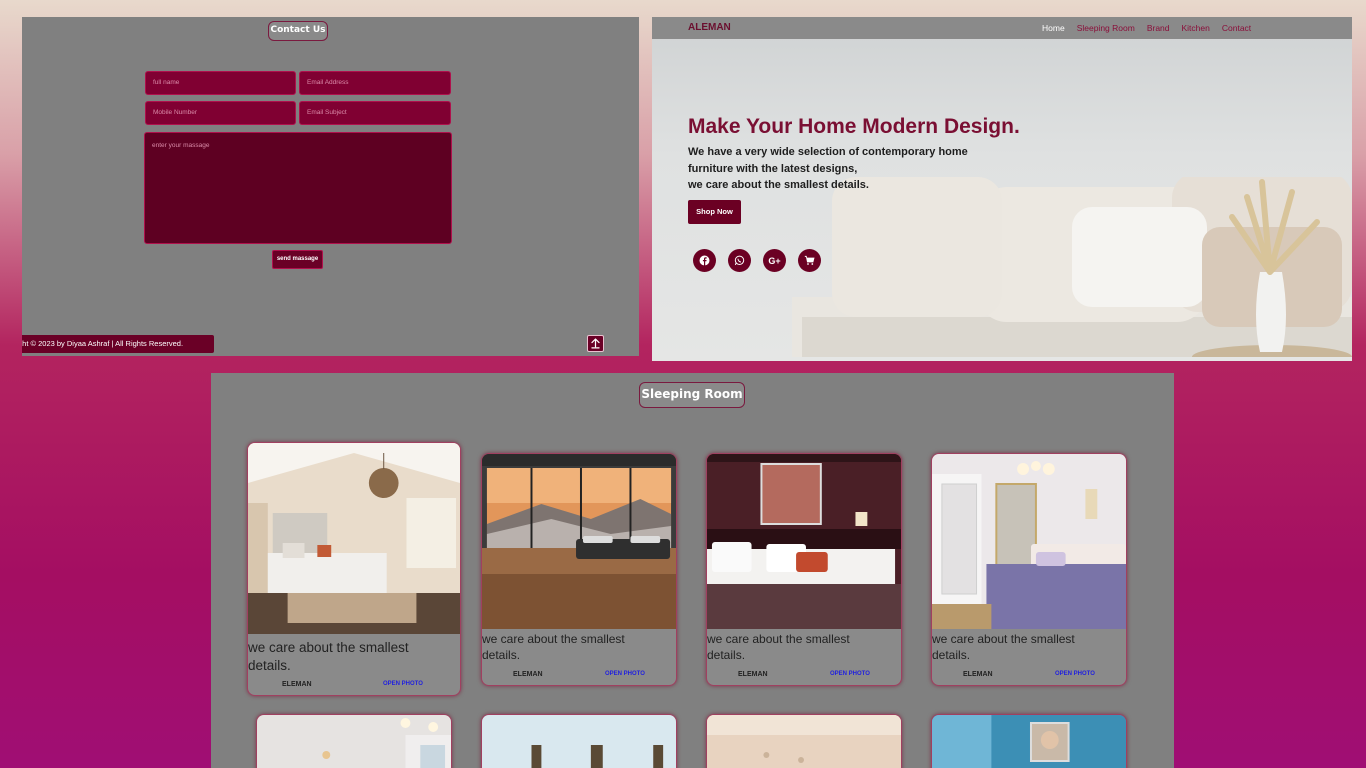 The height and width of the screenshot is (768, 1366). I want to click on message-textarea: enter your massage, so click(298, 188).